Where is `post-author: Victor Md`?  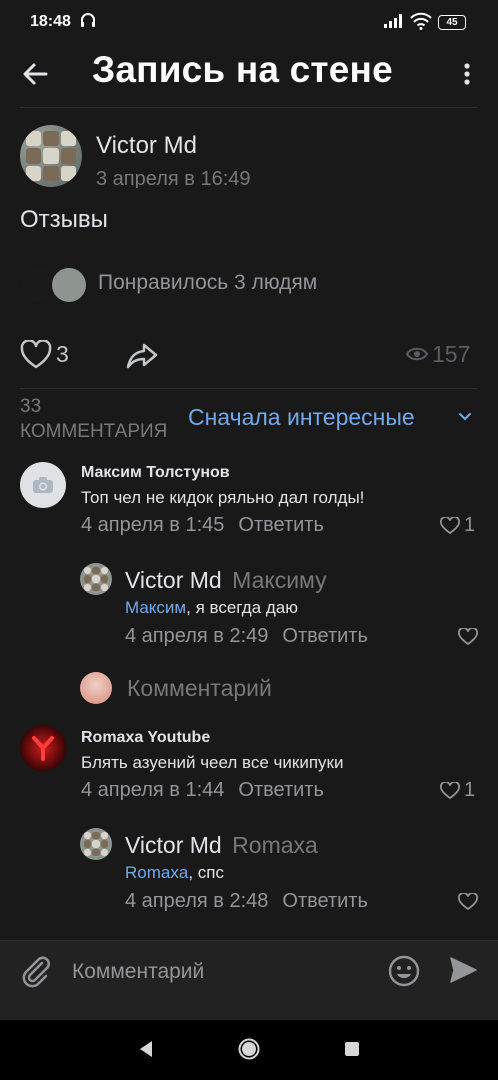
post-author: Victor Md is located at coordinates (146, 146).